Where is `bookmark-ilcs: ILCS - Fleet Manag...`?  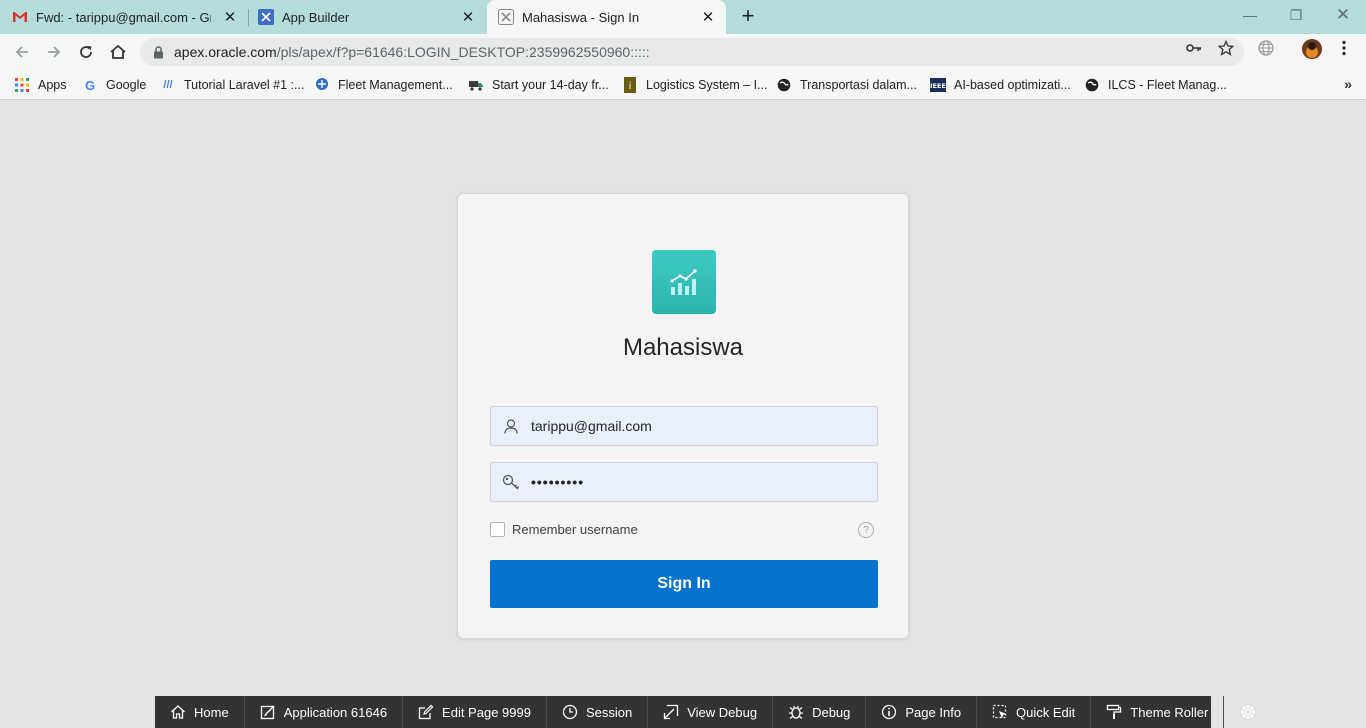
bookmark-ilcs: ILCS - Fleet Manag... is located at coordinates (1155, 85).